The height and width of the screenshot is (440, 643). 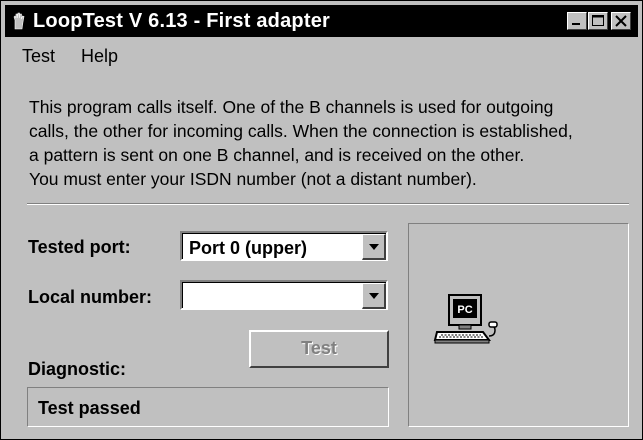 What do you see at coordinates (89, 408) in the screenshot?
I see `diagnostic-result: Test passed` at bounding box center [89, 408].